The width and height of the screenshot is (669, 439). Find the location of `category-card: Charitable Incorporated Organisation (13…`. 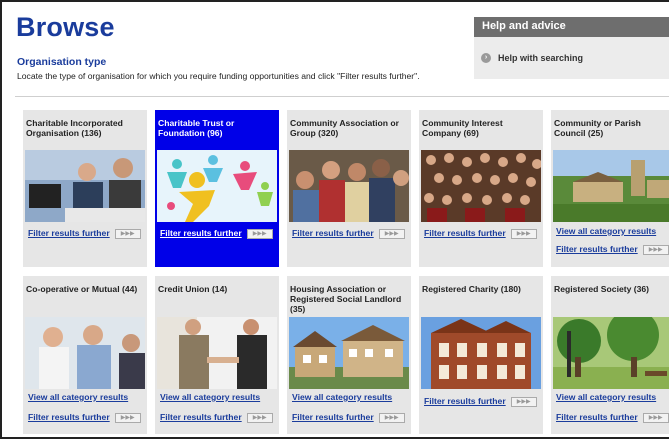

category-card: Charitable Incorporated Organisation (13… is located at coordinates (85, 188).